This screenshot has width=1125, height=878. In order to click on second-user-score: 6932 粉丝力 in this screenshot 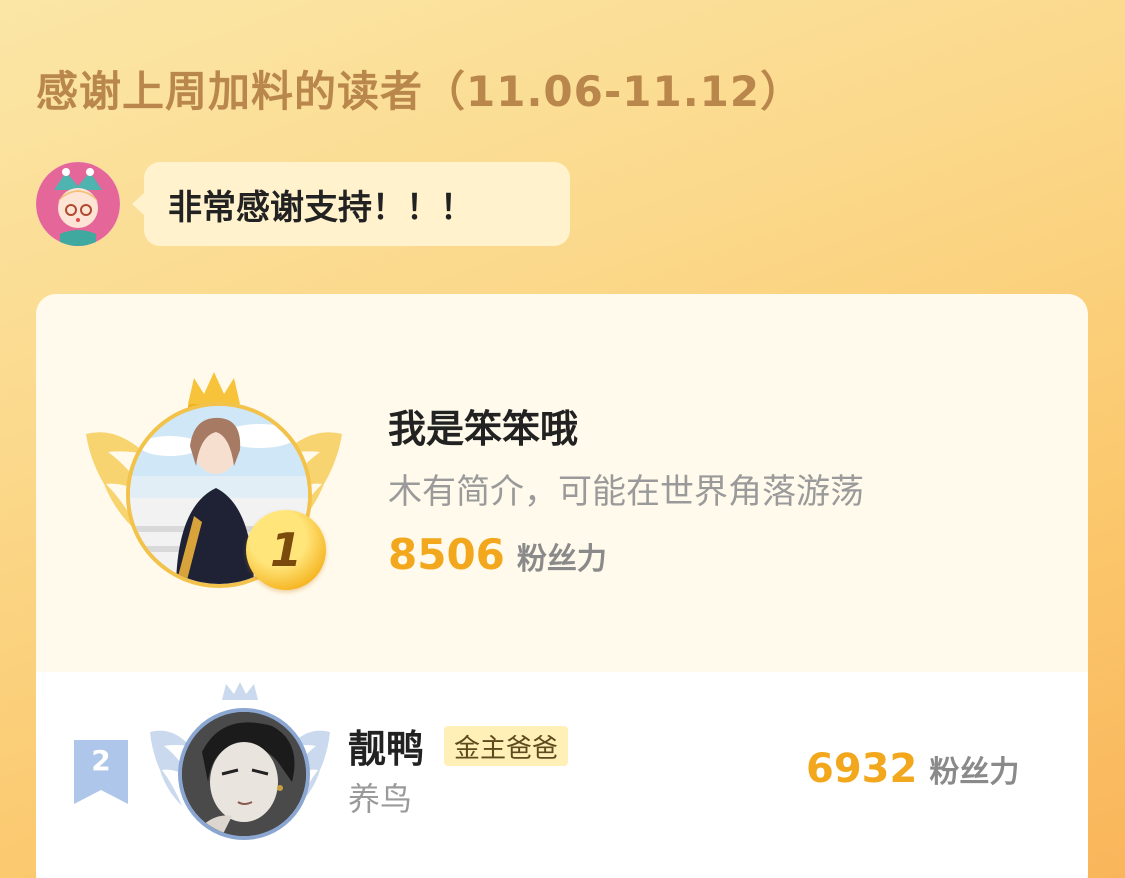, I will do `click(912, 769)`.